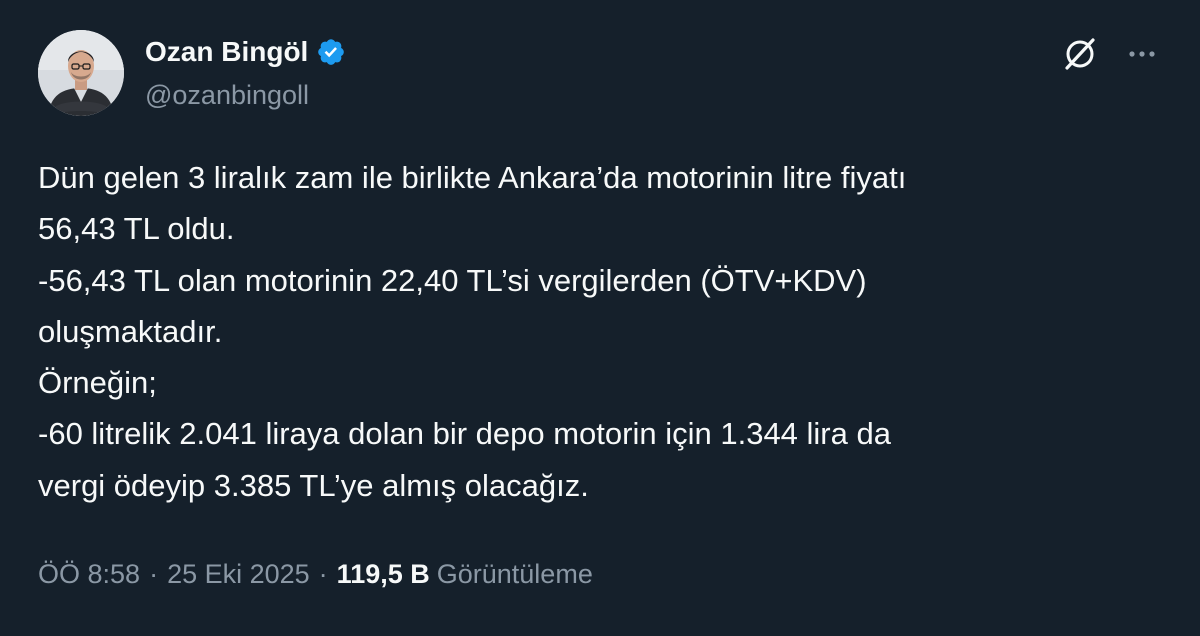 This screenshot has height=636, width=1200. I want to click on views-count: 119,5 B, so click(383, 573).